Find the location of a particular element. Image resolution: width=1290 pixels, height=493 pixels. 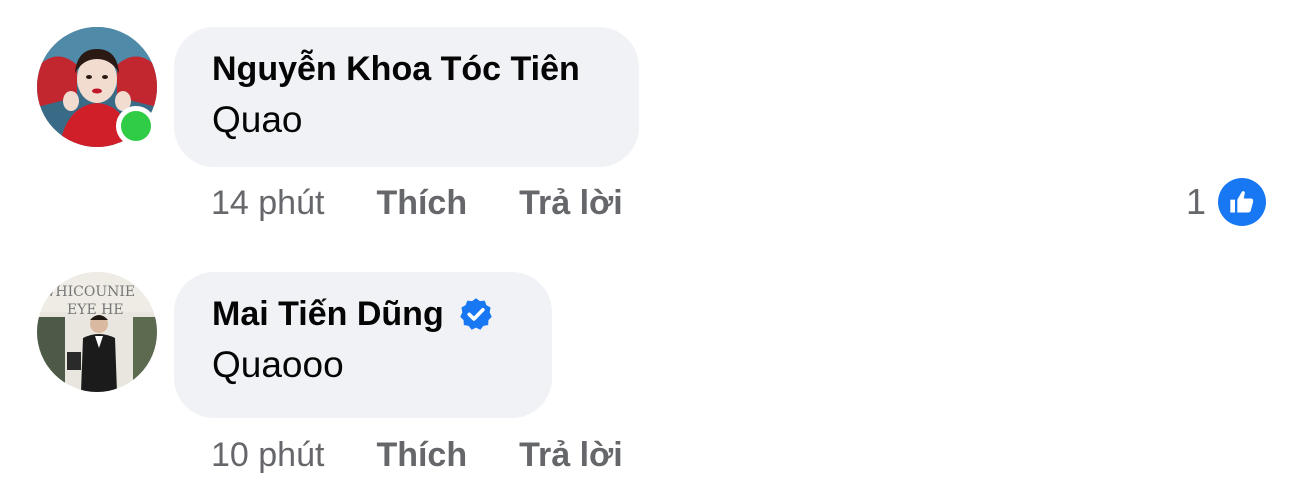

author-name: Nguyễn Khoa Tóc Tiên is located at coordinates (396, 69).